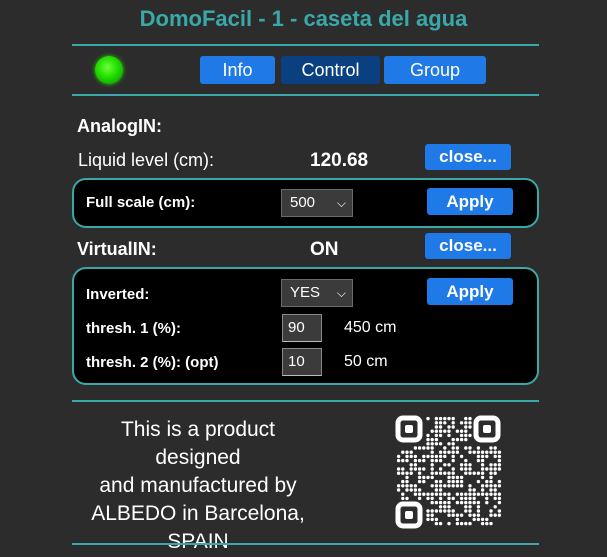  Describe the element at coordinates (324, 249) in the screenshot. I see `virtual-state: ON` at that location.